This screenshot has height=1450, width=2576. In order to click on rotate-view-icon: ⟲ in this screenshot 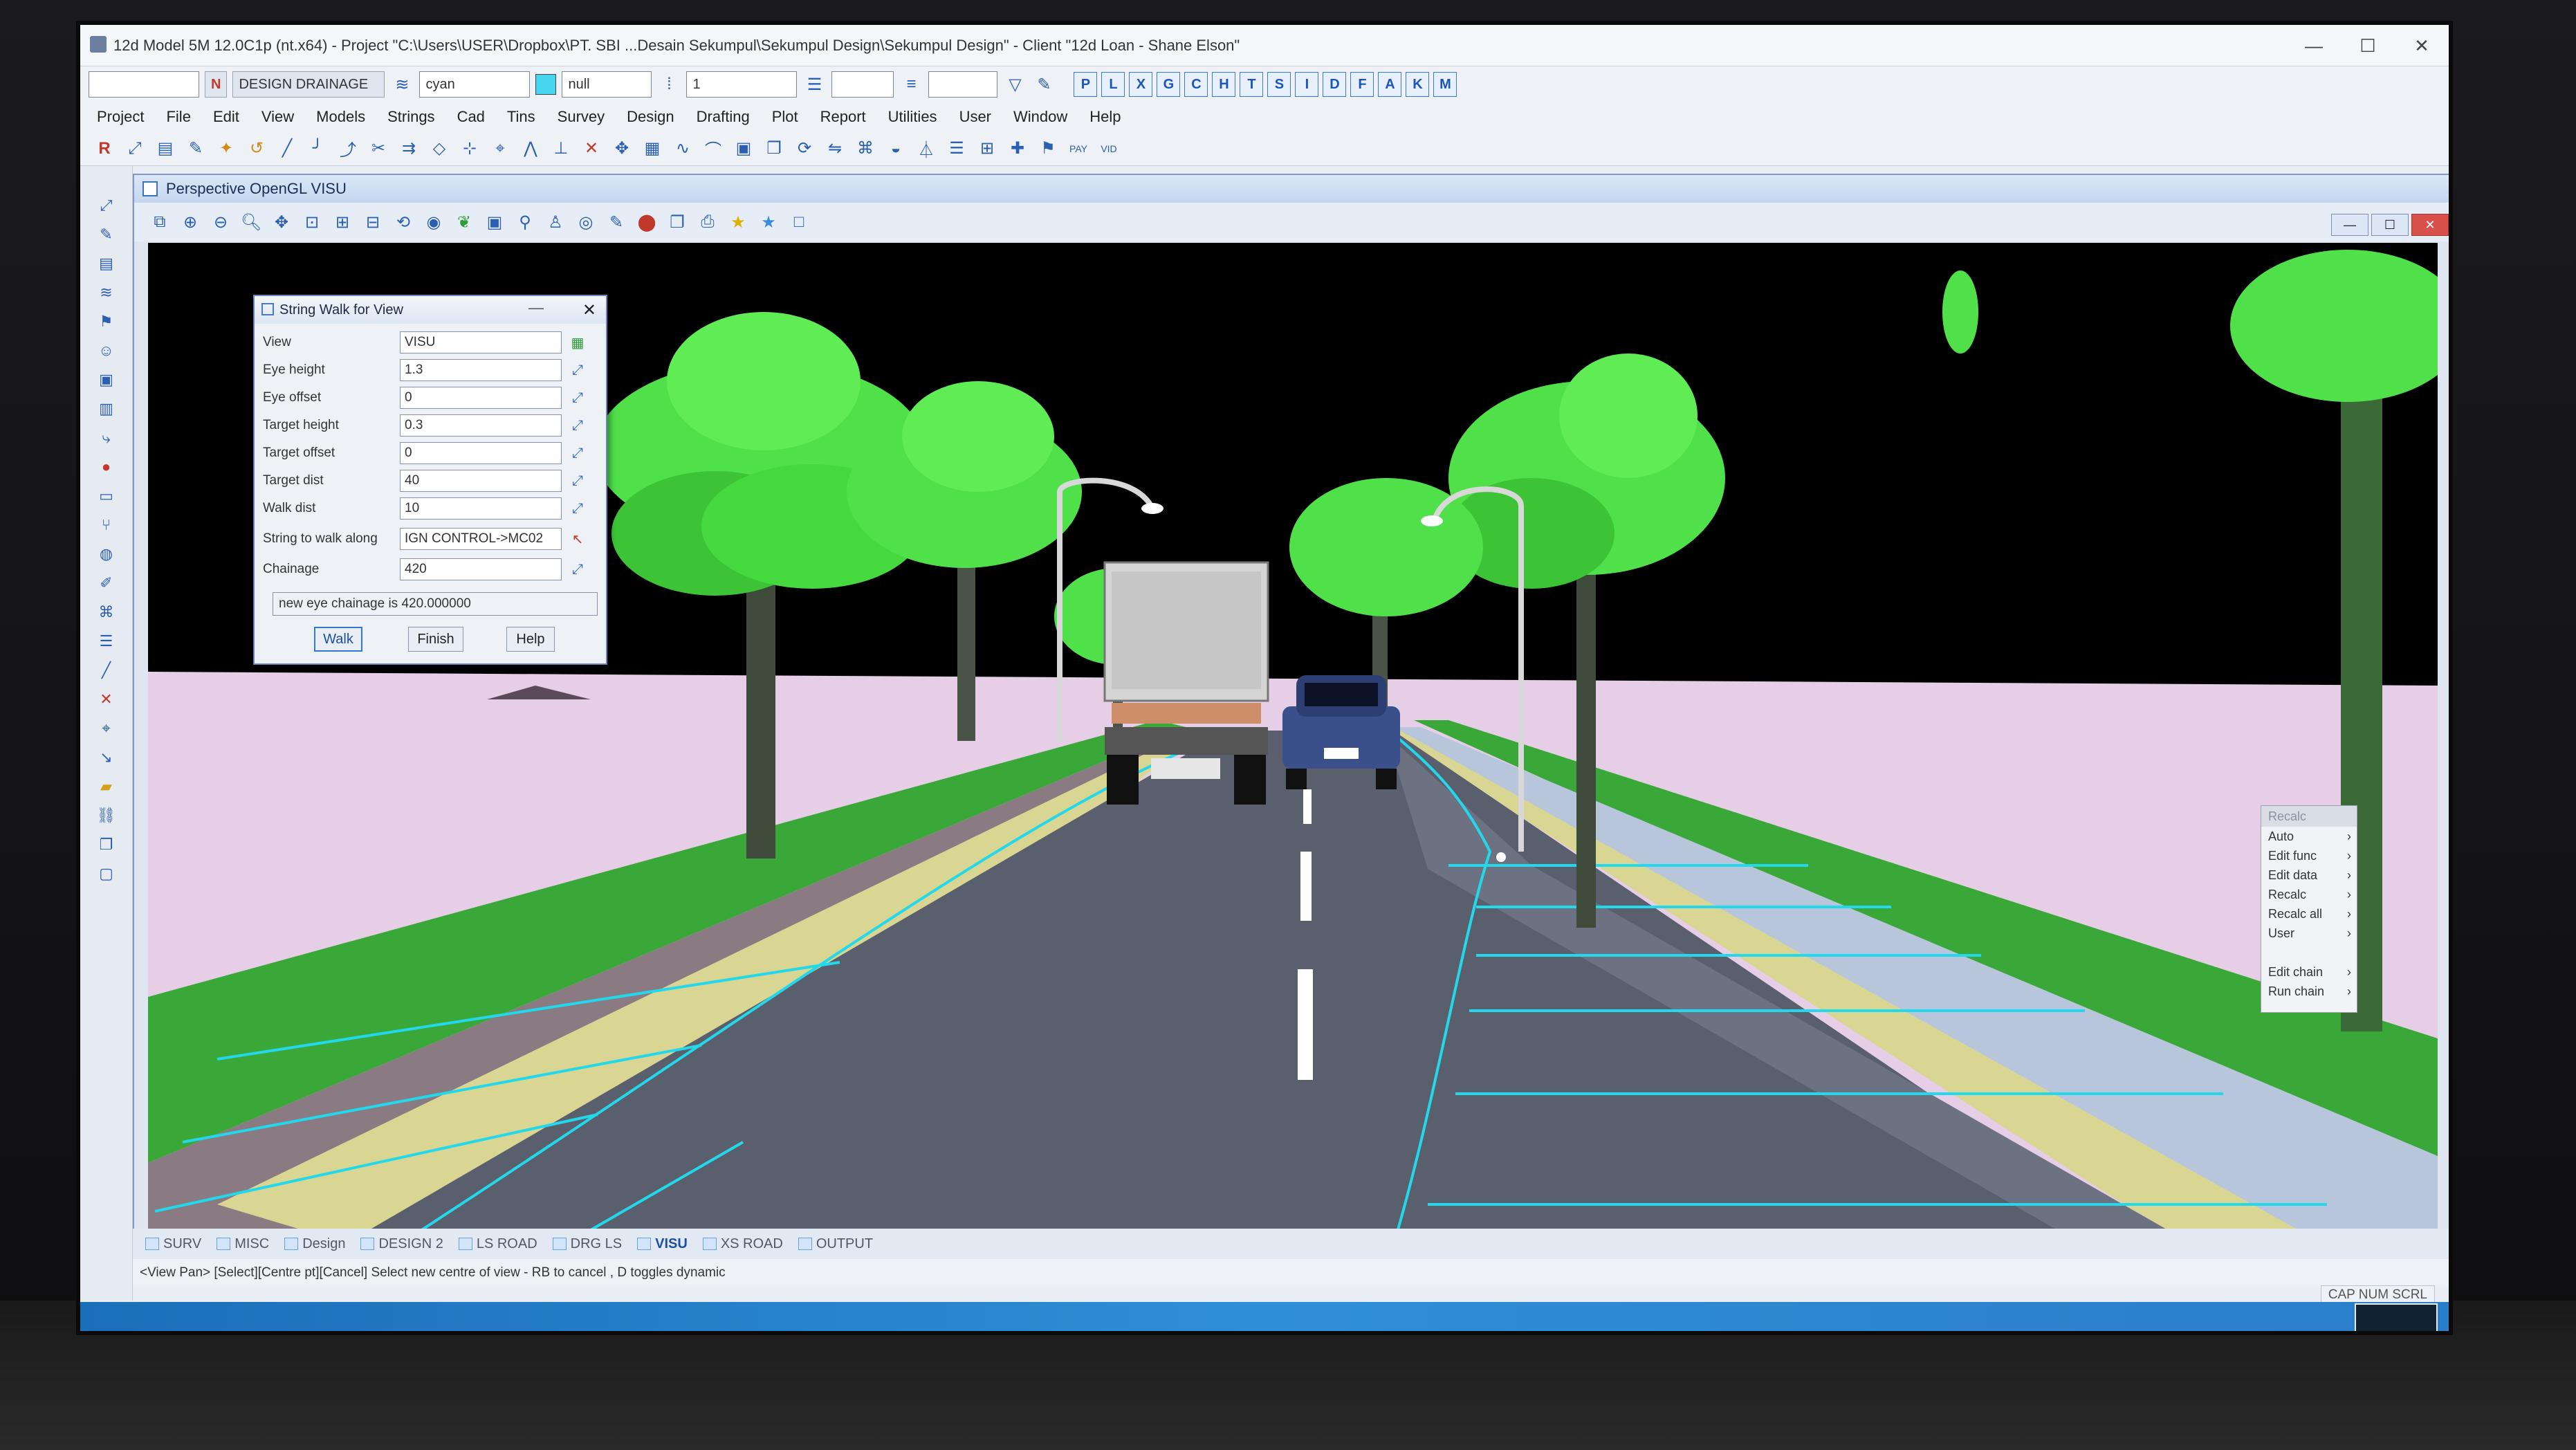, I will do `click(403, 222)`.